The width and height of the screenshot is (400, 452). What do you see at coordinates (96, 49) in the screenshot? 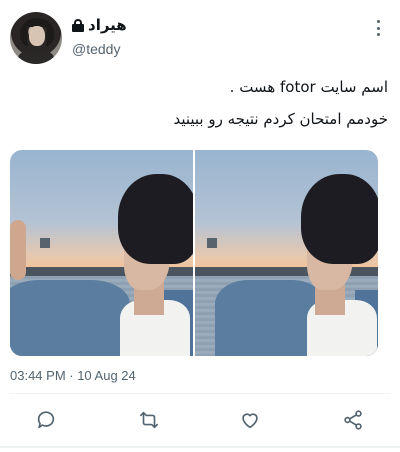
I see `user-handle: @teddy` at bounding box center [96, 49].